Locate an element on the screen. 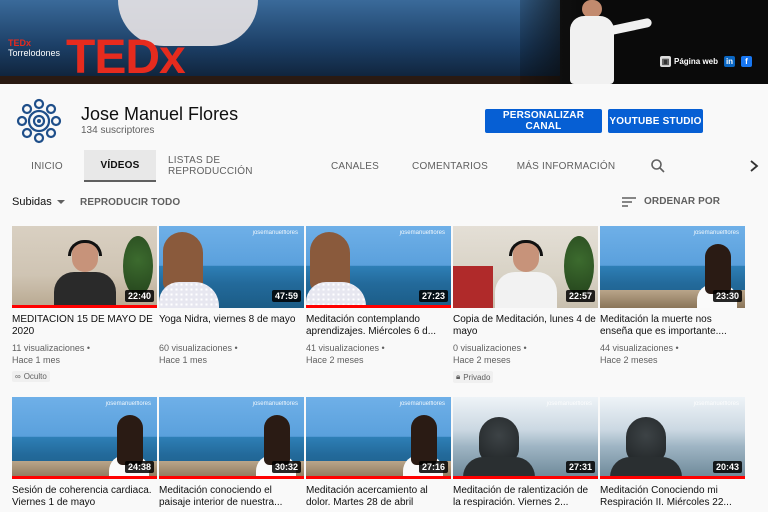 The width and height of the screenshot is (768, 512). visibility-badge: 🔒︎ Privado is located at coordinates (473, 377).